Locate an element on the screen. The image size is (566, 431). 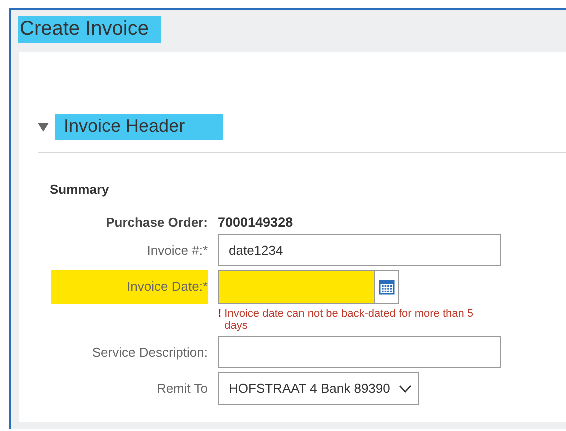
calendar-icon is located at coordinates (386, 287).